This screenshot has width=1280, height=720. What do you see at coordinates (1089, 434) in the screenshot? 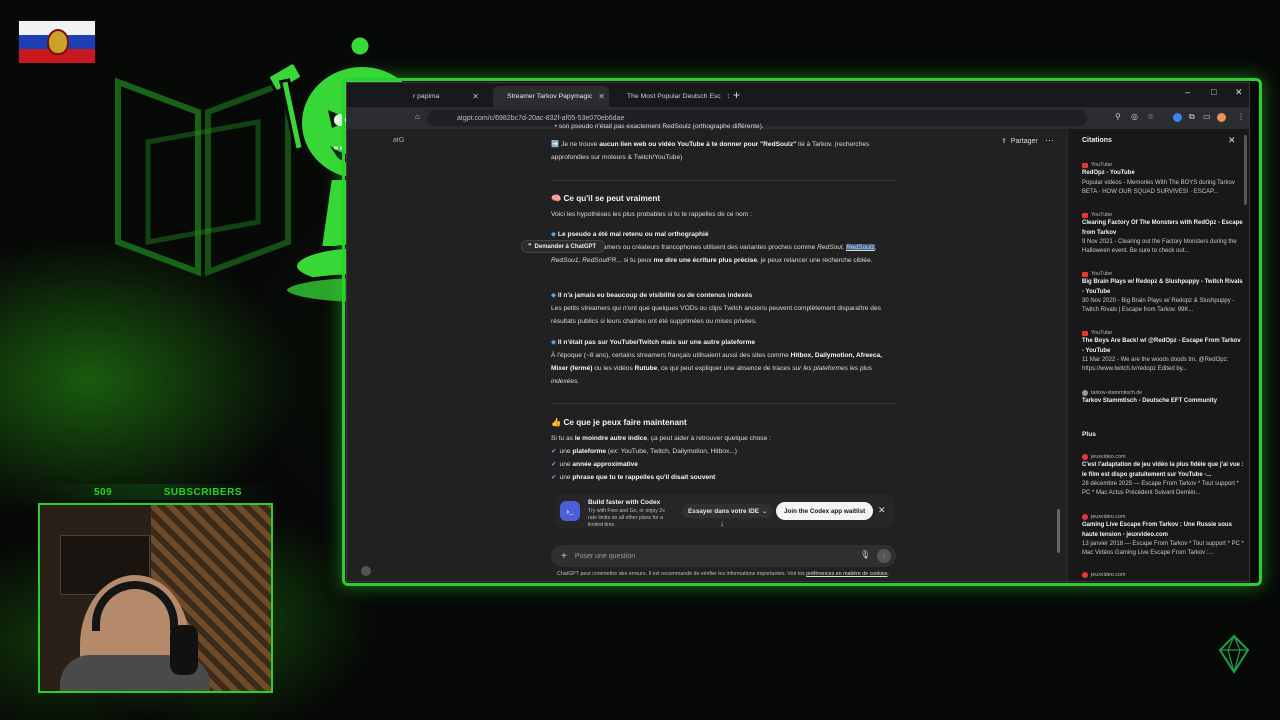
I see `more-heading: Plus` at bounding box center [1089, 434].